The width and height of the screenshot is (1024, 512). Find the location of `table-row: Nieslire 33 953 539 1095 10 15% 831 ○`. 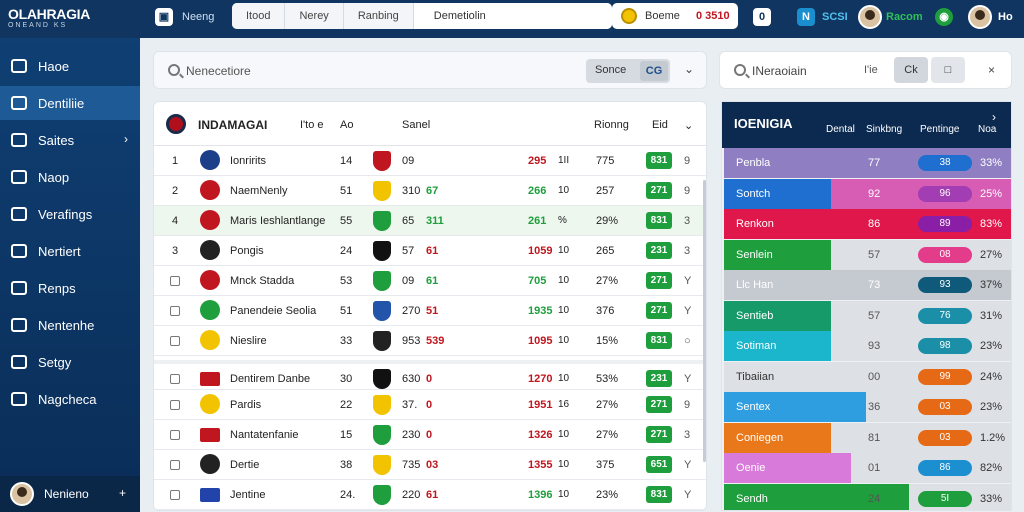

table-row: Nieslire 33 953 539 1095 10 15% 831 ○ is located at coordinates (430, 341).